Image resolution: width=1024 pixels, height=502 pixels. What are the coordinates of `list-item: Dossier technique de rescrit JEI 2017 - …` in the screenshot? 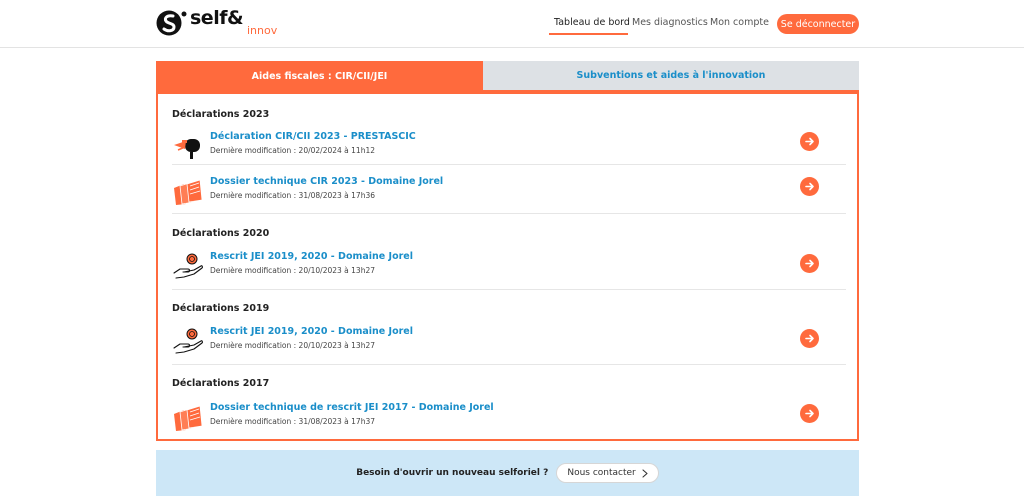 It's located at (509, 418).